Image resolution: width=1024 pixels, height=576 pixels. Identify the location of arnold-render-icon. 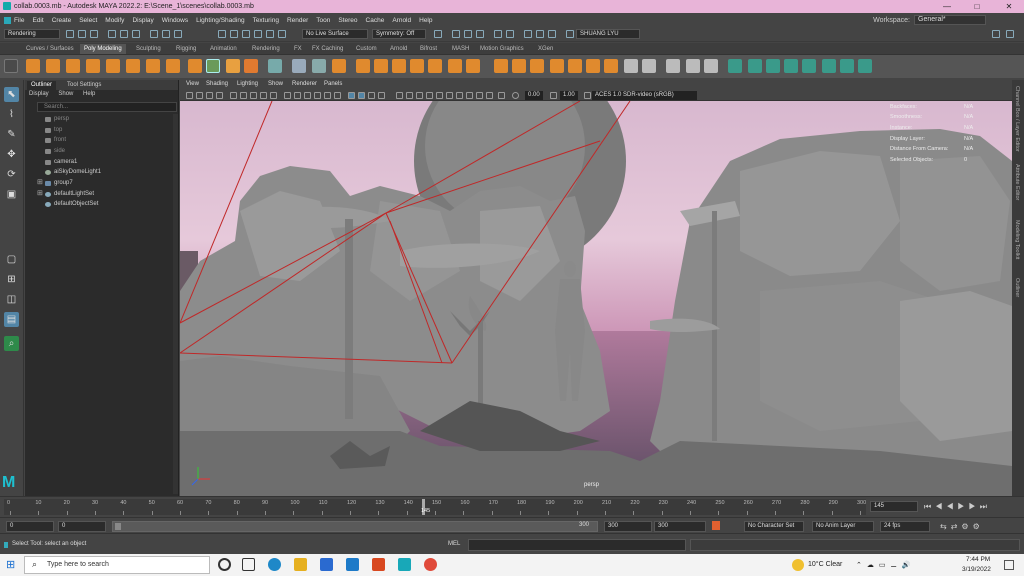
(510, 34).